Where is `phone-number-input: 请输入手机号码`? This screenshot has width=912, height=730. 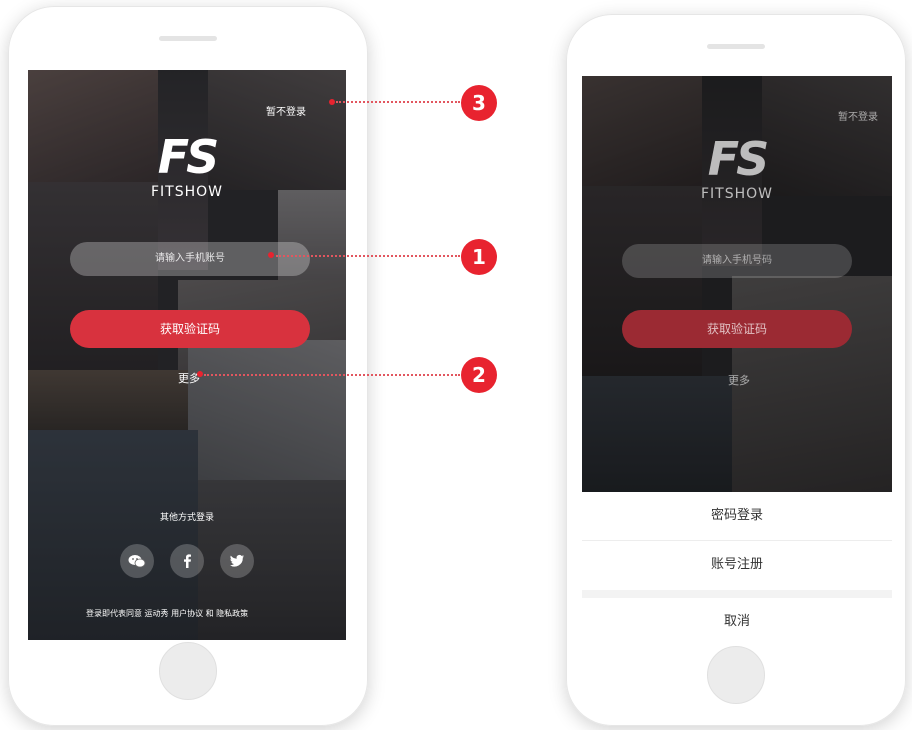
phone-number-input: 请输入手机号码 is located at coordinates (737, 261).